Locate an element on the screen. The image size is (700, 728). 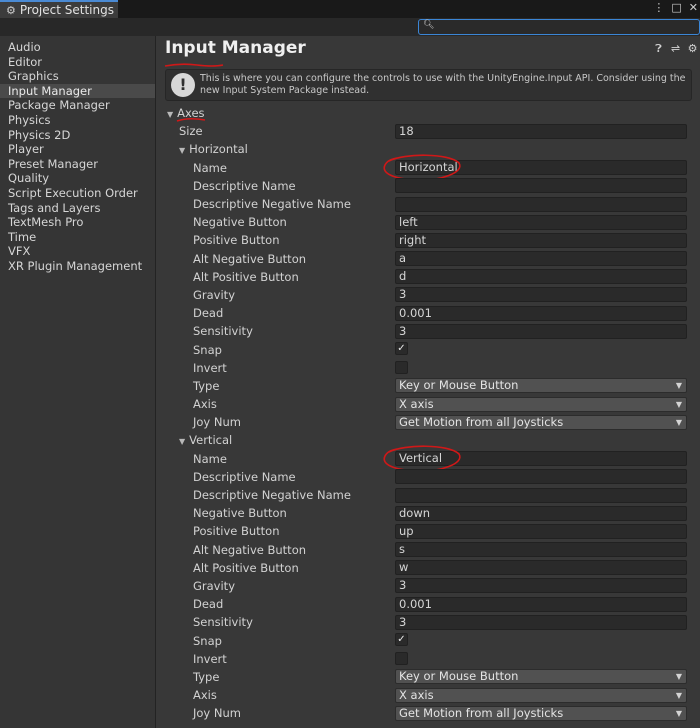
joy-num-label: Joy Num is located at coordinates (217, 422).